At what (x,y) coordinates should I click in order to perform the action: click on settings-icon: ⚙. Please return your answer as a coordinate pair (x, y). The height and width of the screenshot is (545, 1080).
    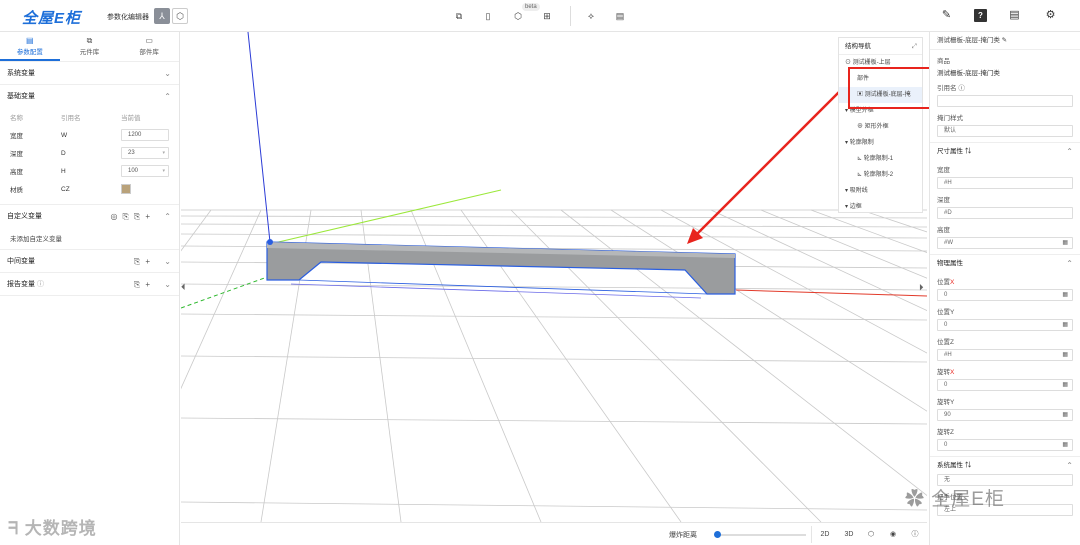
    Looking at the image, I should click on (1050, 15).